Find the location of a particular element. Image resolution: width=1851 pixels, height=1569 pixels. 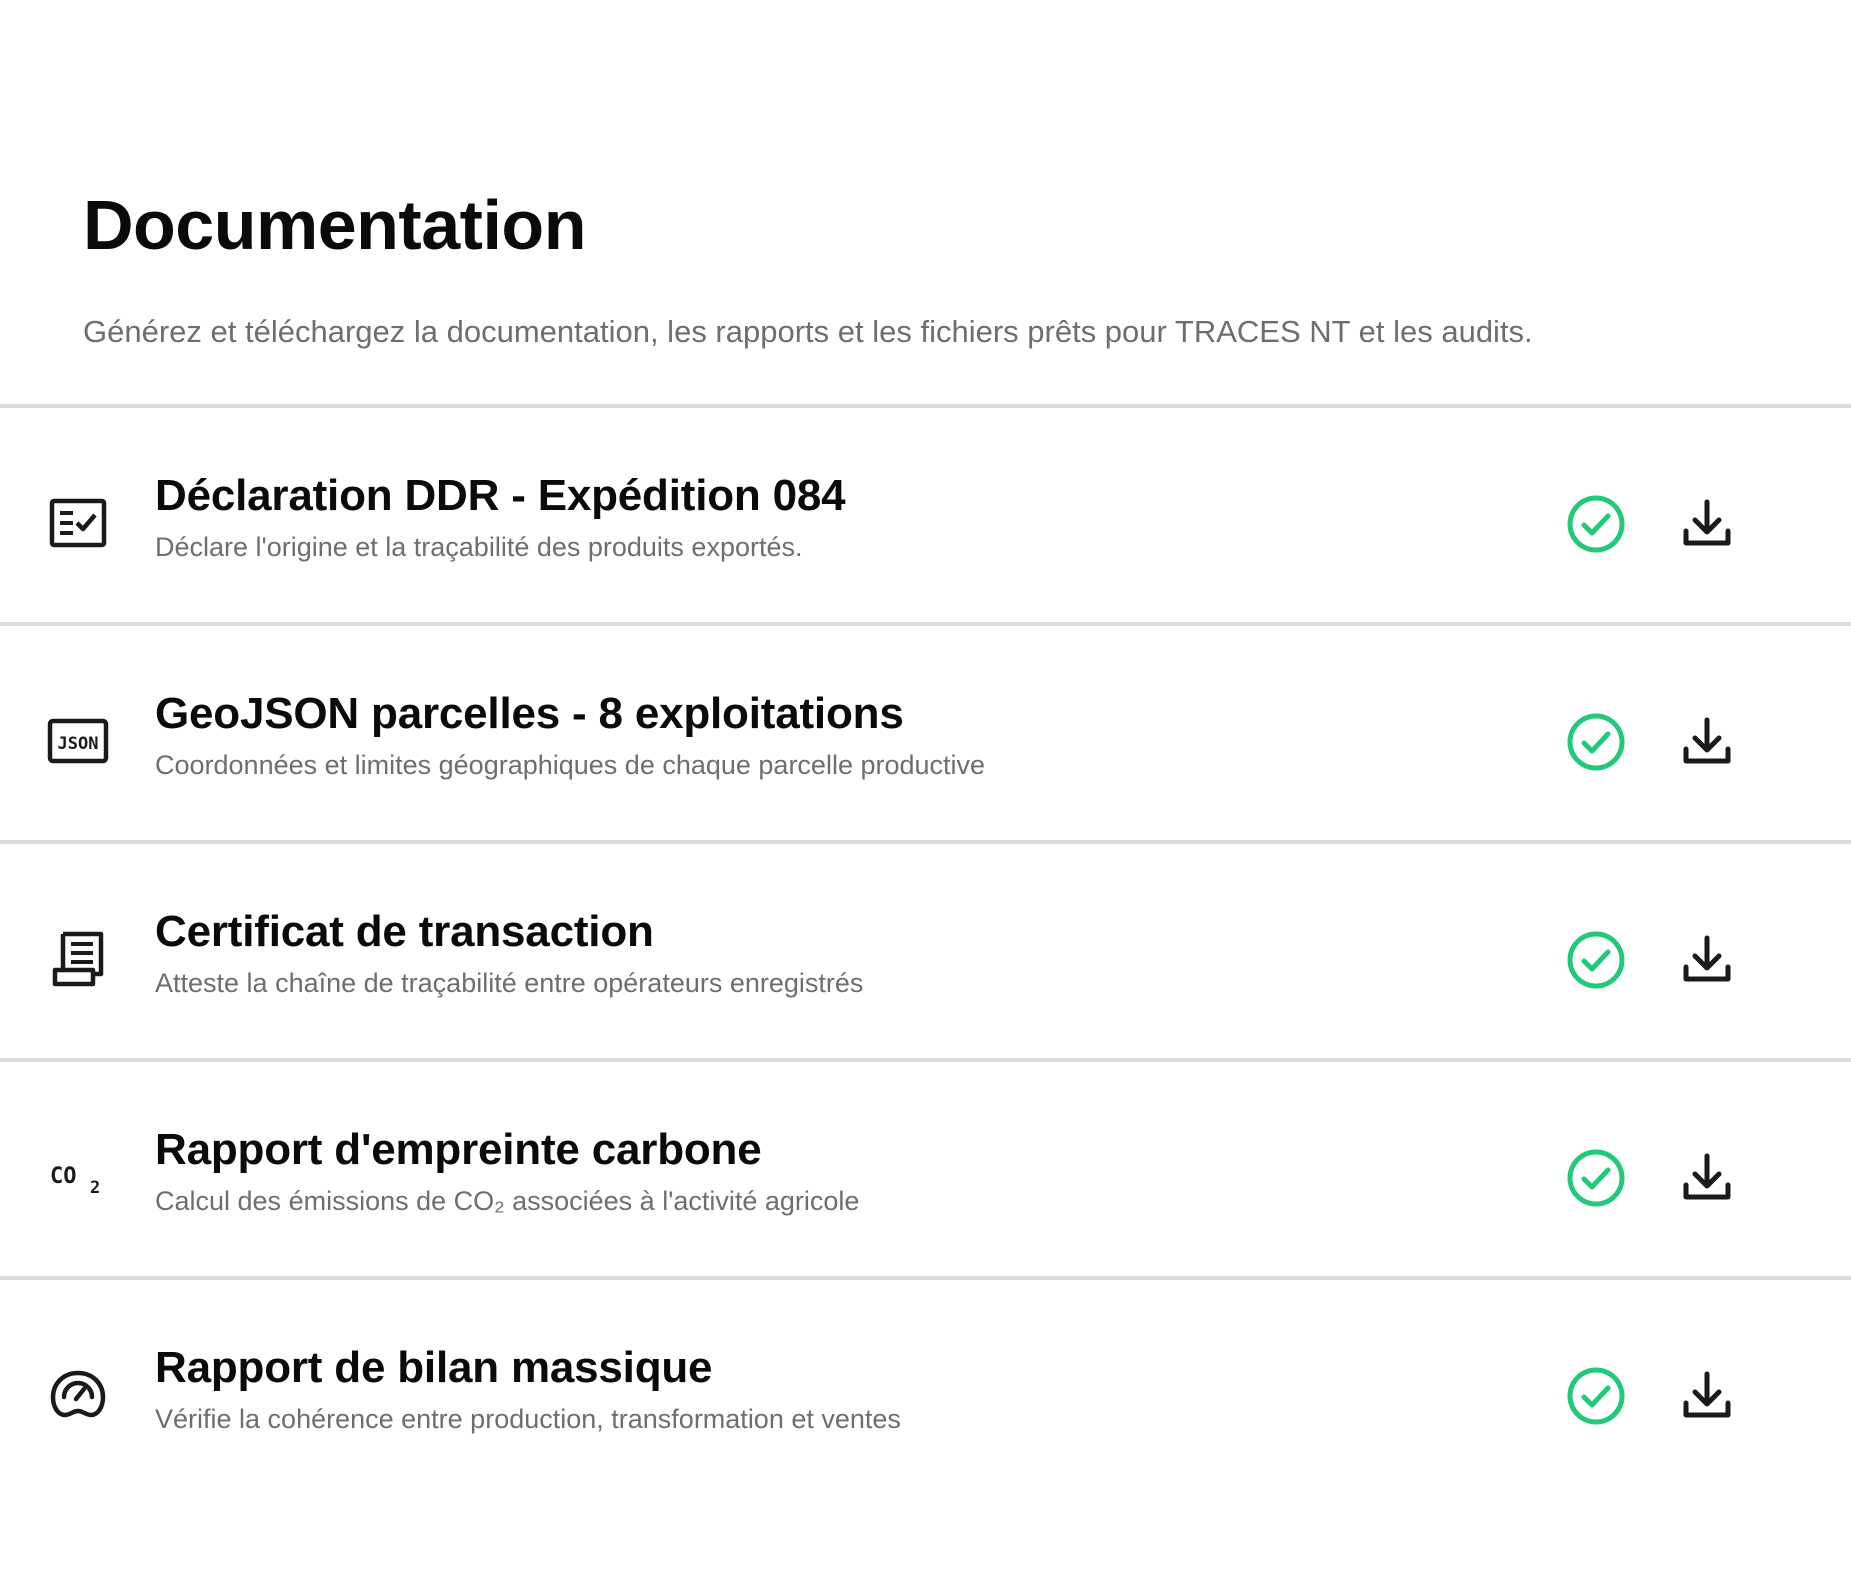

document-title: Rapport d'empreinte carbone is located at coordinates (458, 1149).